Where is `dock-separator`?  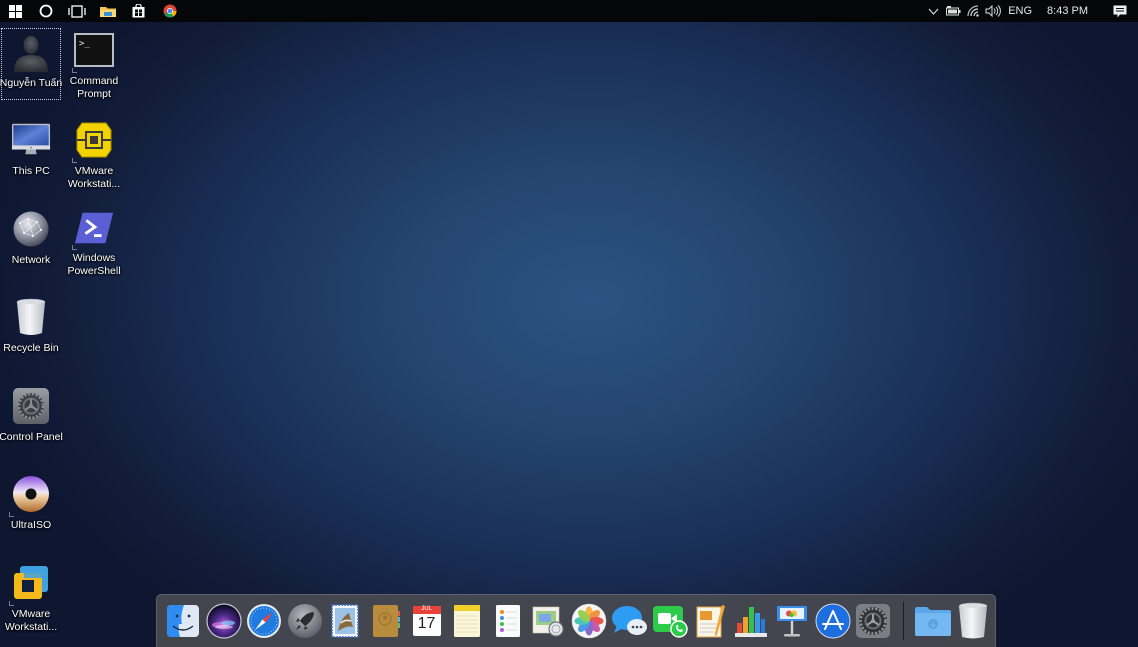 dock-separator is located at coordinates (903, 621).